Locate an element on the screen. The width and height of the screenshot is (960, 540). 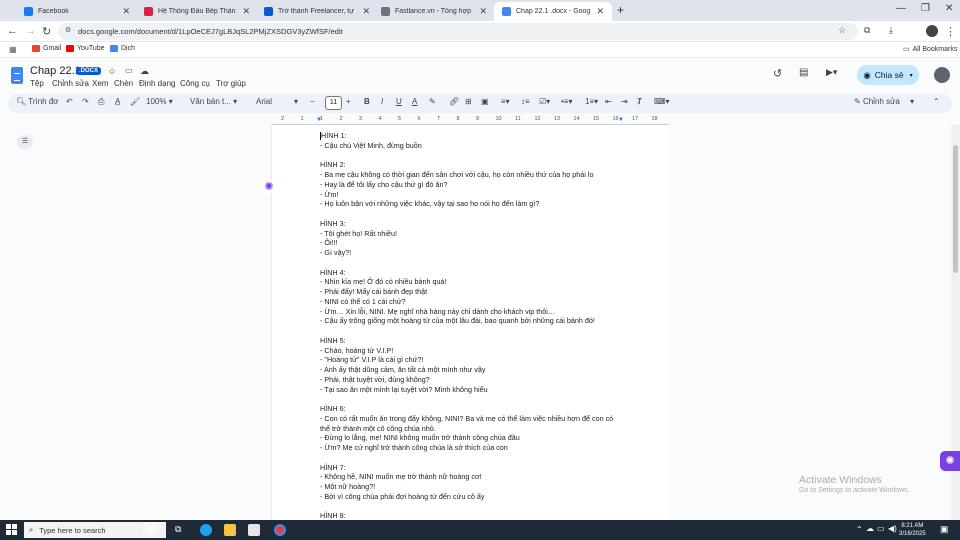
star-icon: ☆ is located at coordinates (112, 71).